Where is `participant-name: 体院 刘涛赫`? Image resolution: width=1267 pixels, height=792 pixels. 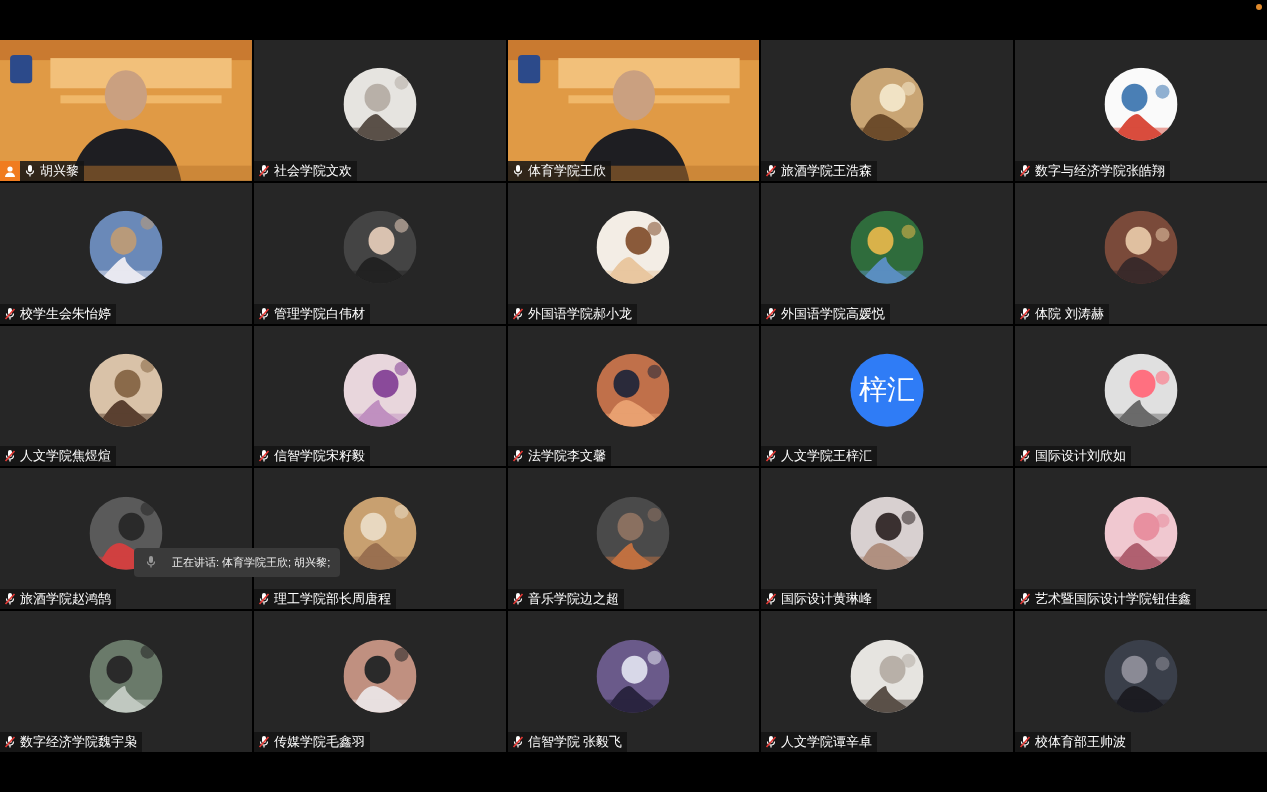 participant-name: 体院 刘涛赫 is located at coordinates (1069, 313).